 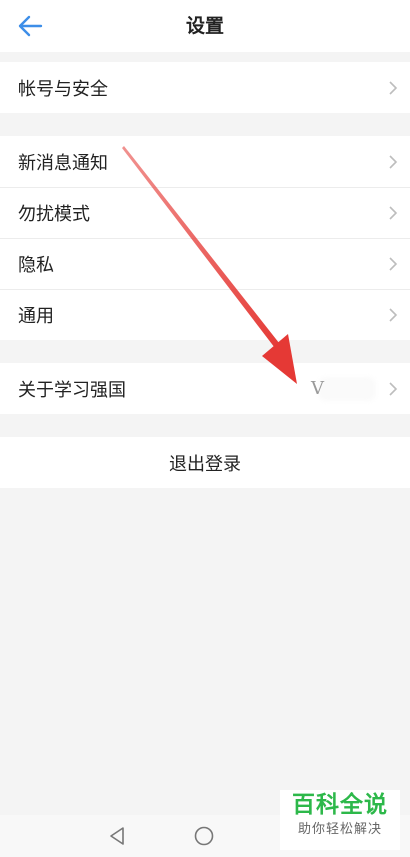 I want to click on about-group: 关于学习强国 V, so click(x=205, y=388).